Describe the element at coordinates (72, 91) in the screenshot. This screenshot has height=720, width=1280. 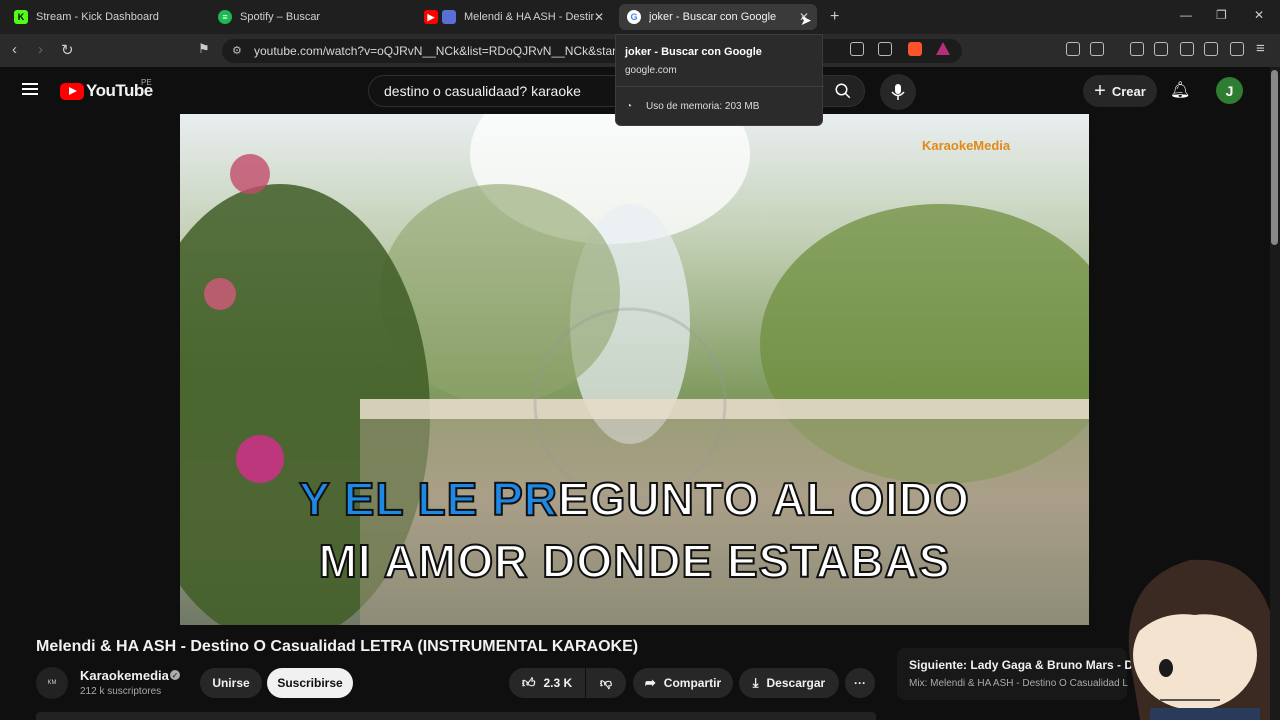
I see `youtube-play-icon` at that location.